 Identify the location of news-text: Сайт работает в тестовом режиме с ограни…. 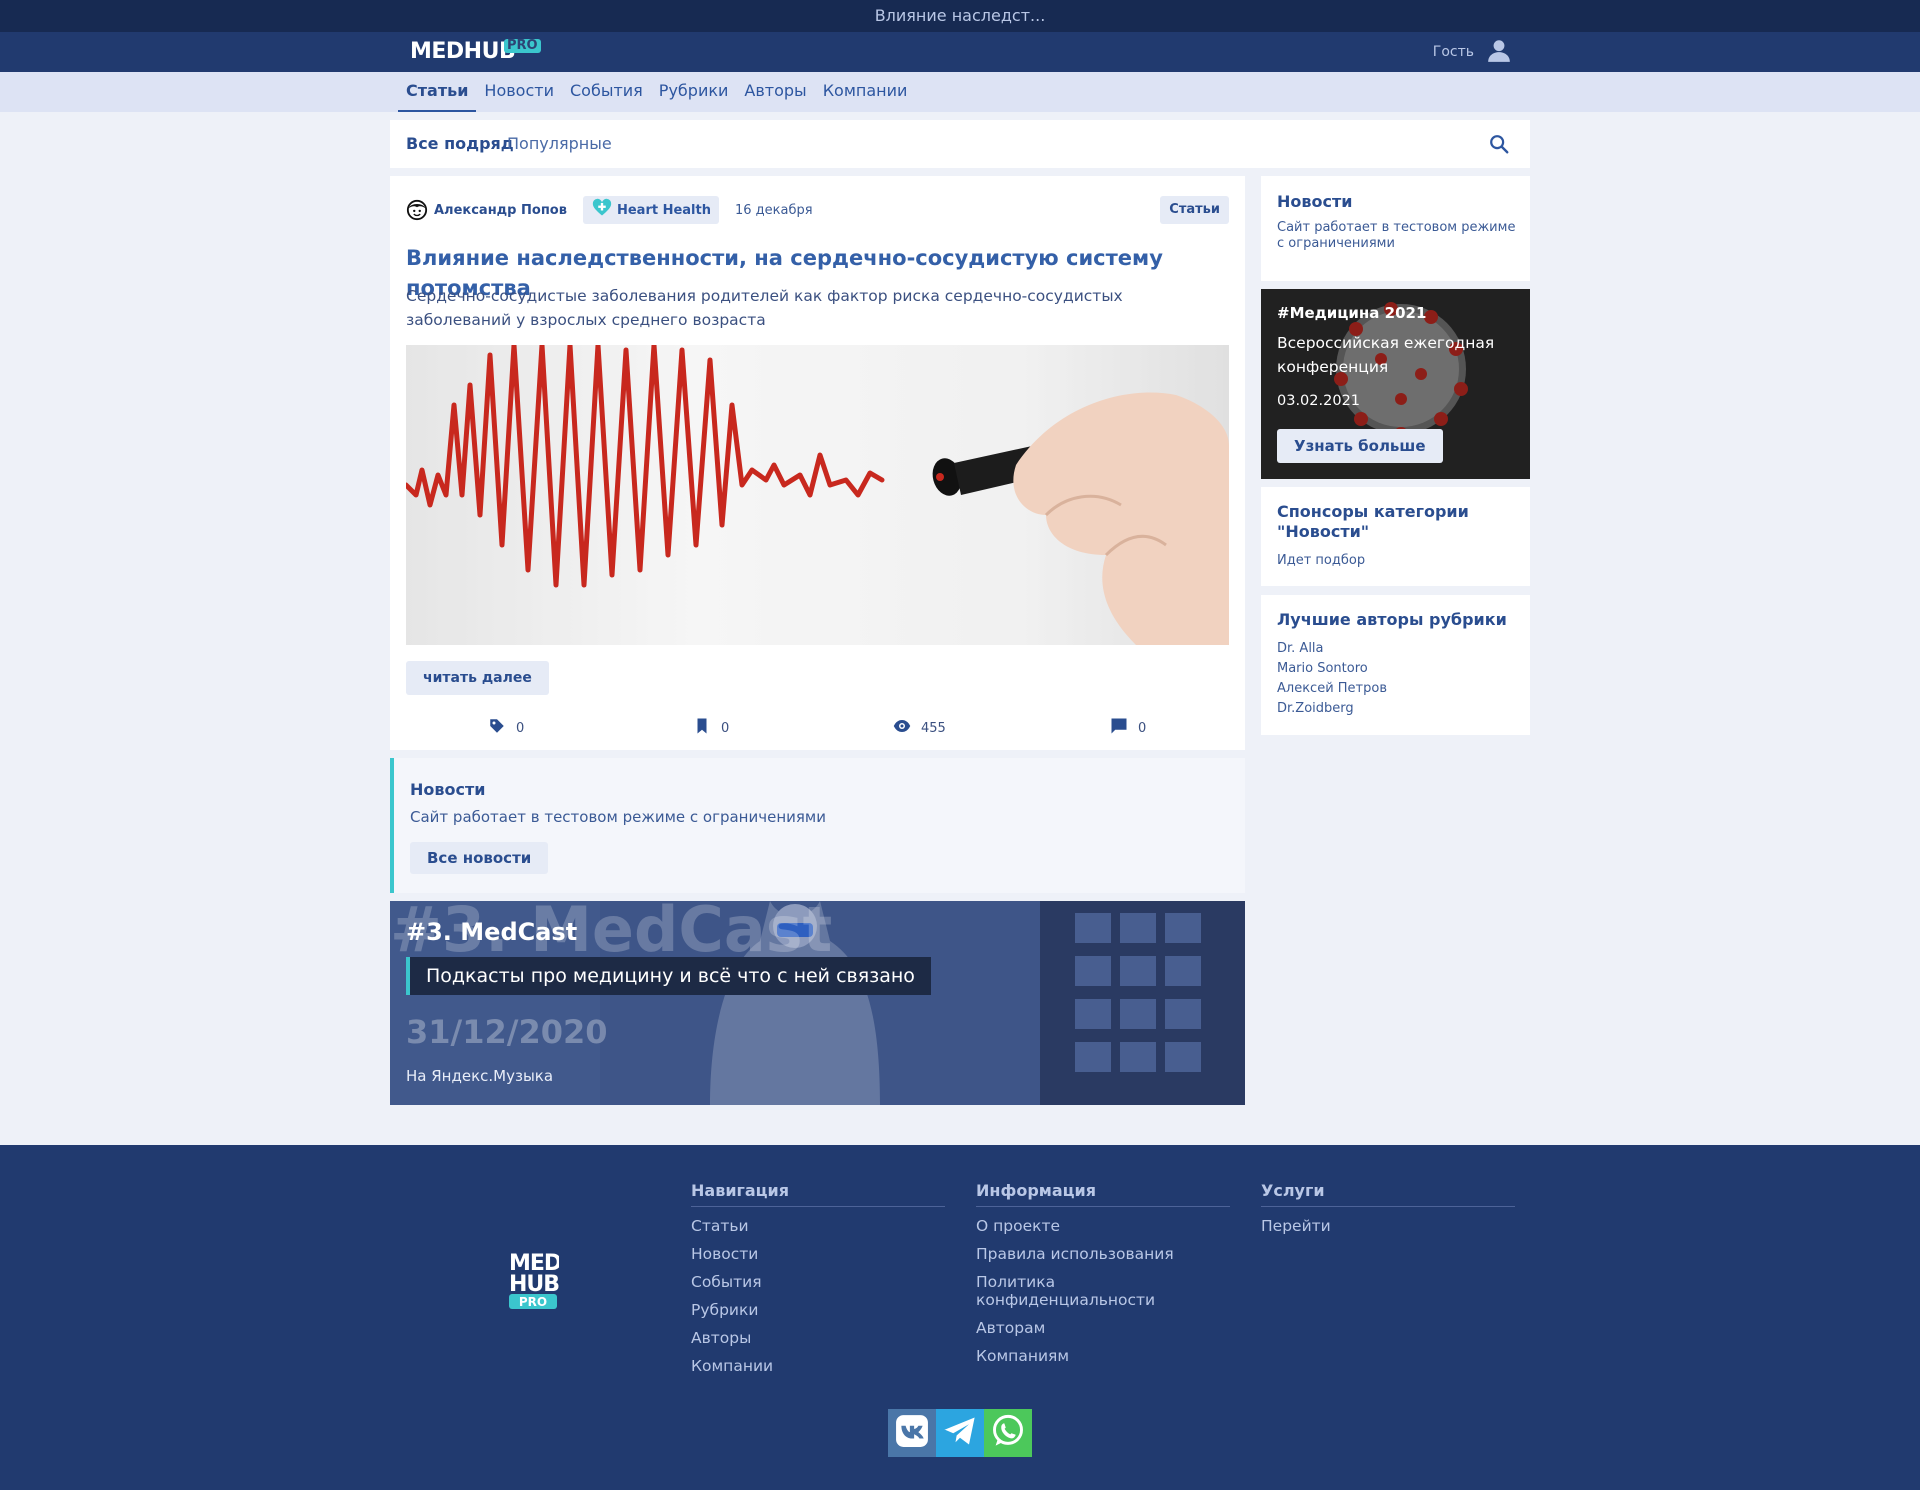
(618, 817).